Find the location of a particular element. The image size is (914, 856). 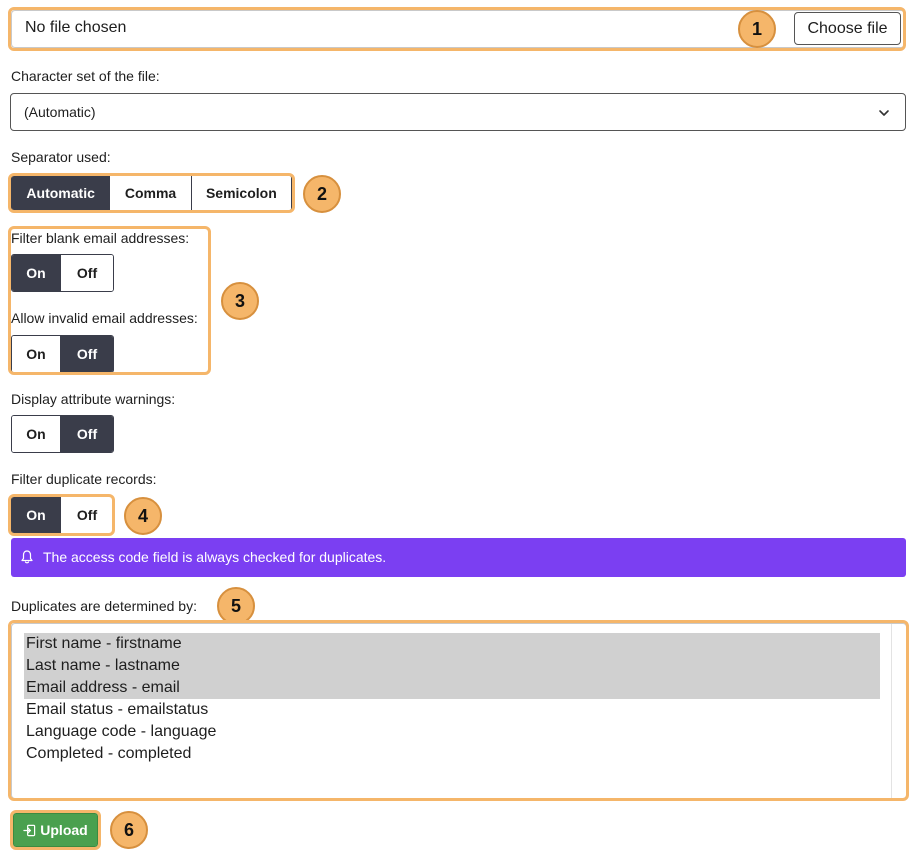

charset-value: (Automatic) is located at coordinates (60, 112).